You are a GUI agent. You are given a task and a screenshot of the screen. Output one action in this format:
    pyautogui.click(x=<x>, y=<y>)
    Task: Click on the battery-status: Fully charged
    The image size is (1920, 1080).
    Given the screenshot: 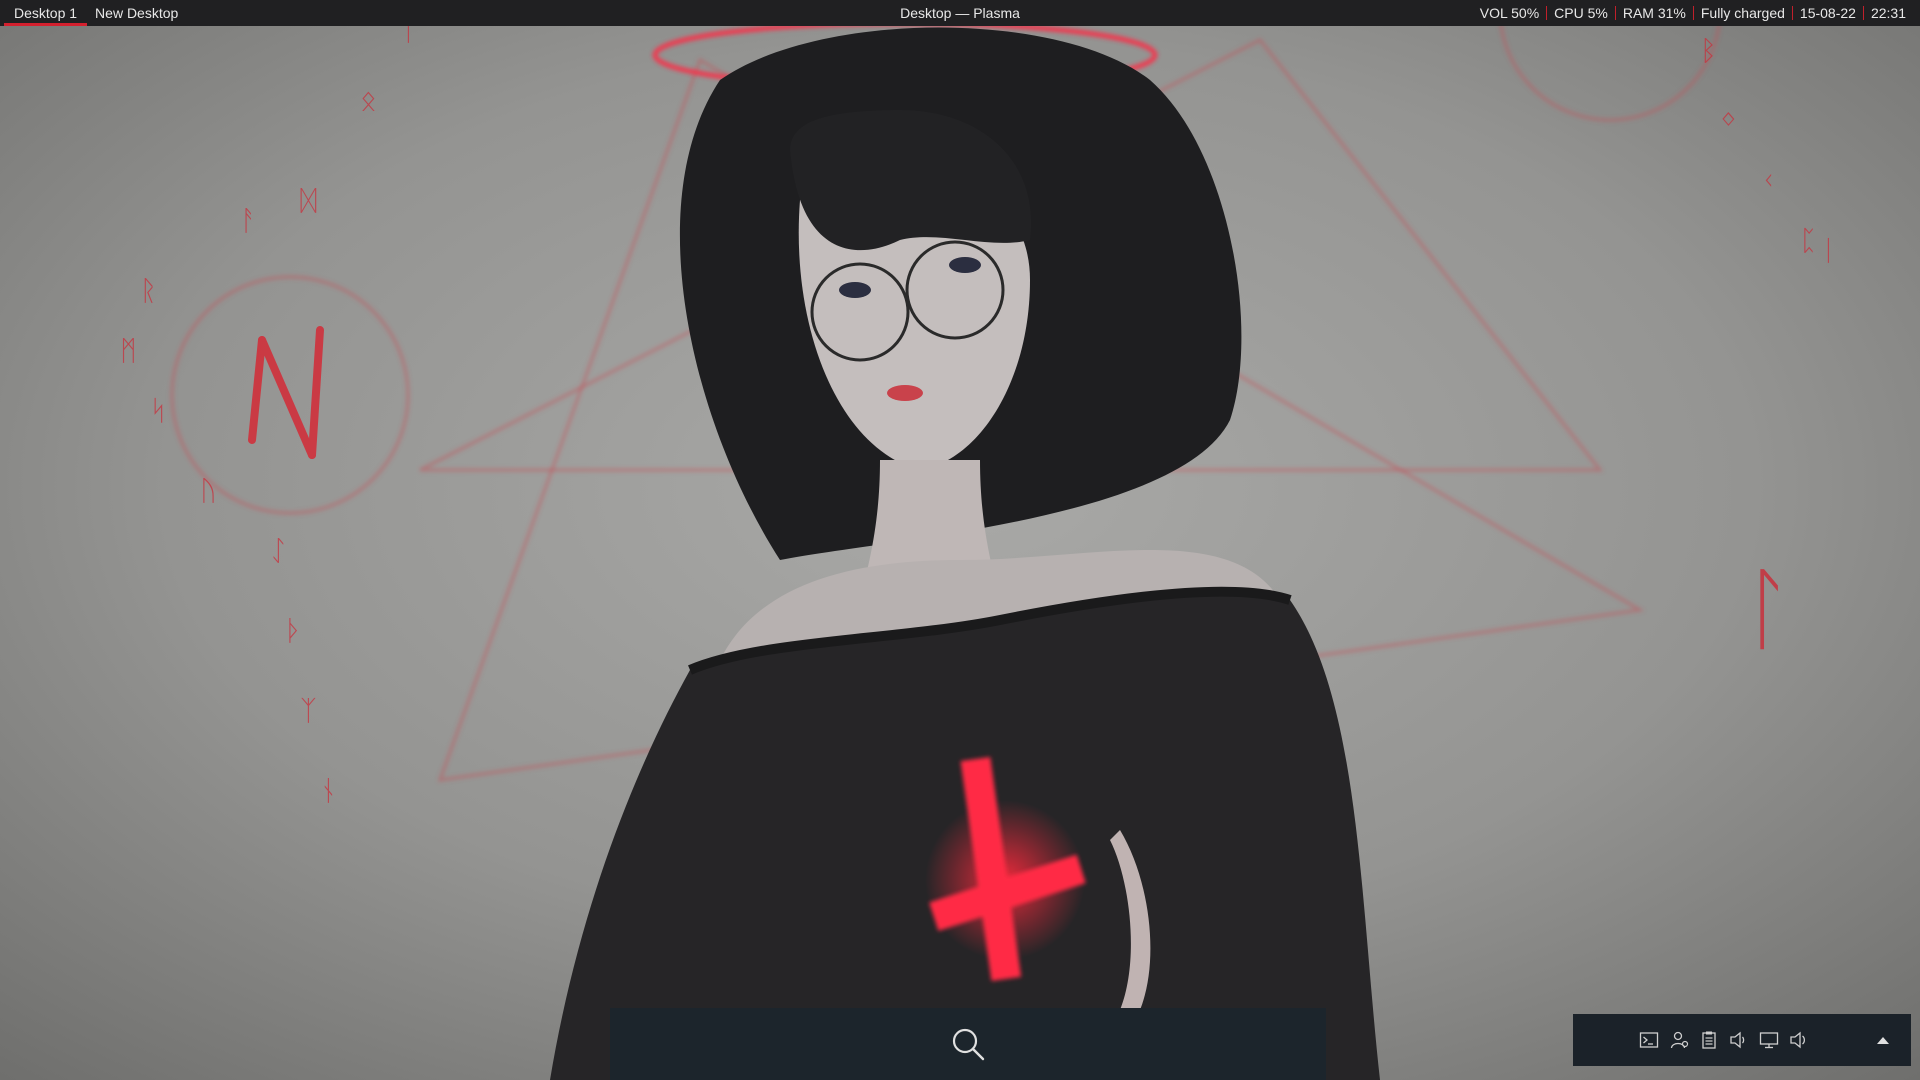 What is the action you would take?
    pyautogui.click(x=1742, y=13)
    